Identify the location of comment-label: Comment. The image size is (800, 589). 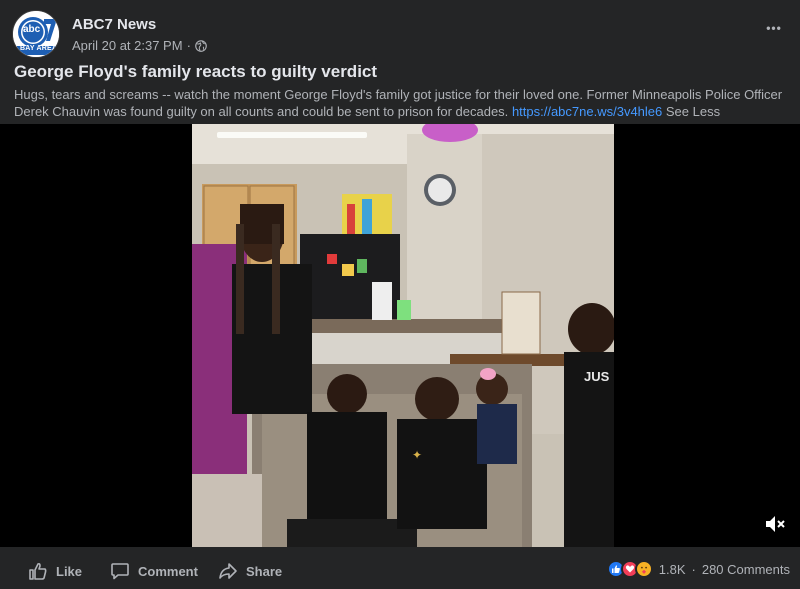
(168, 571).